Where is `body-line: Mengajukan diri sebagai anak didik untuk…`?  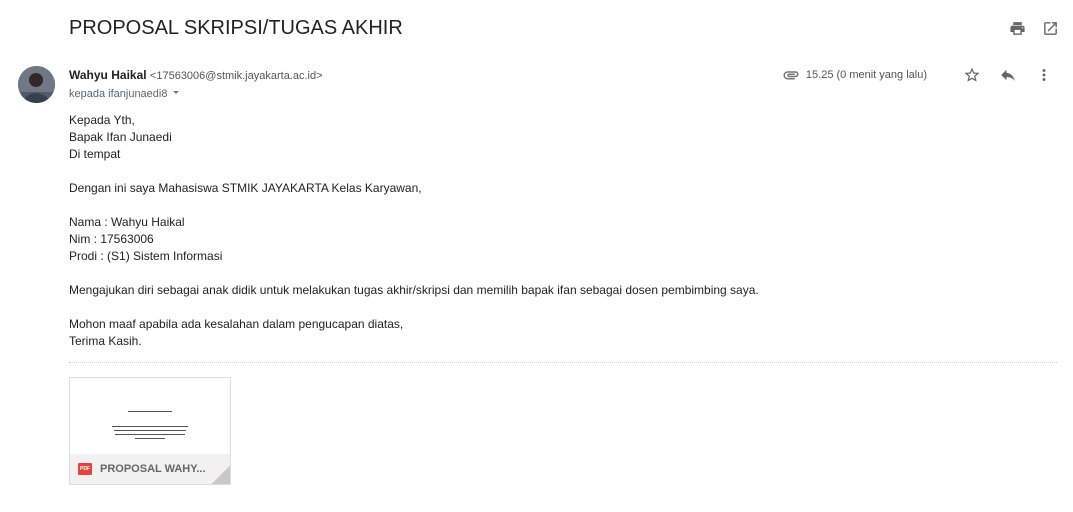 body-line: Mengajukan diri sebagai anak didik untuk… is located at coordinates (414, 290).